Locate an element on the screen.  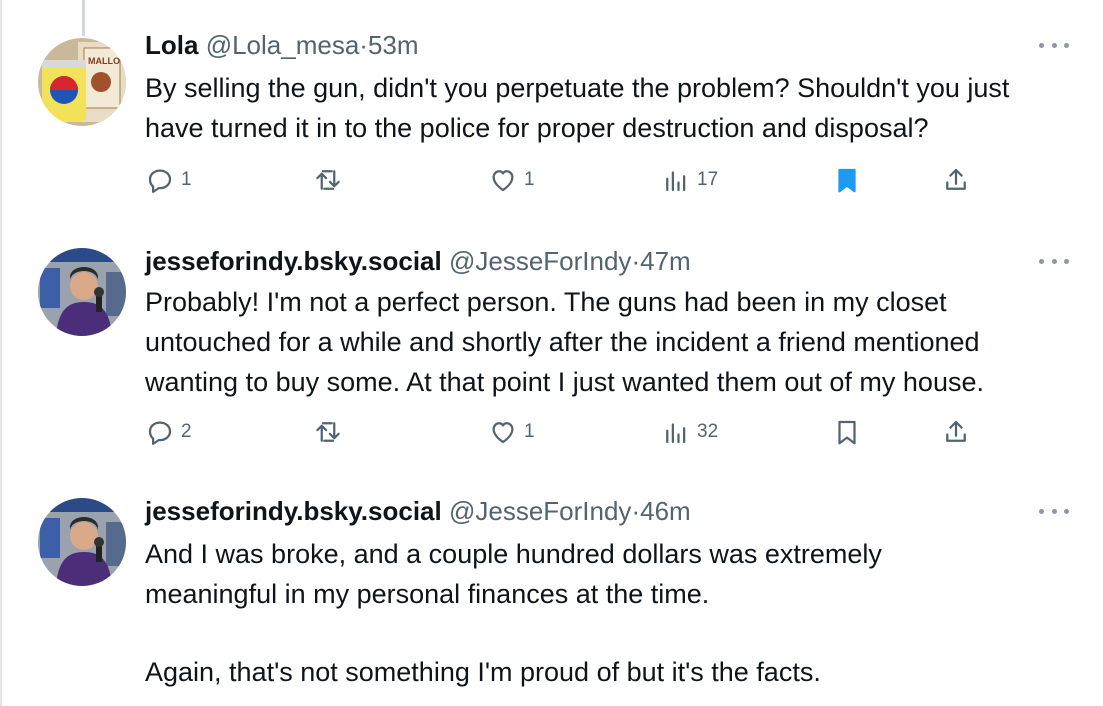
avatar-lola: MALLO is located at coordinates (82, 82).